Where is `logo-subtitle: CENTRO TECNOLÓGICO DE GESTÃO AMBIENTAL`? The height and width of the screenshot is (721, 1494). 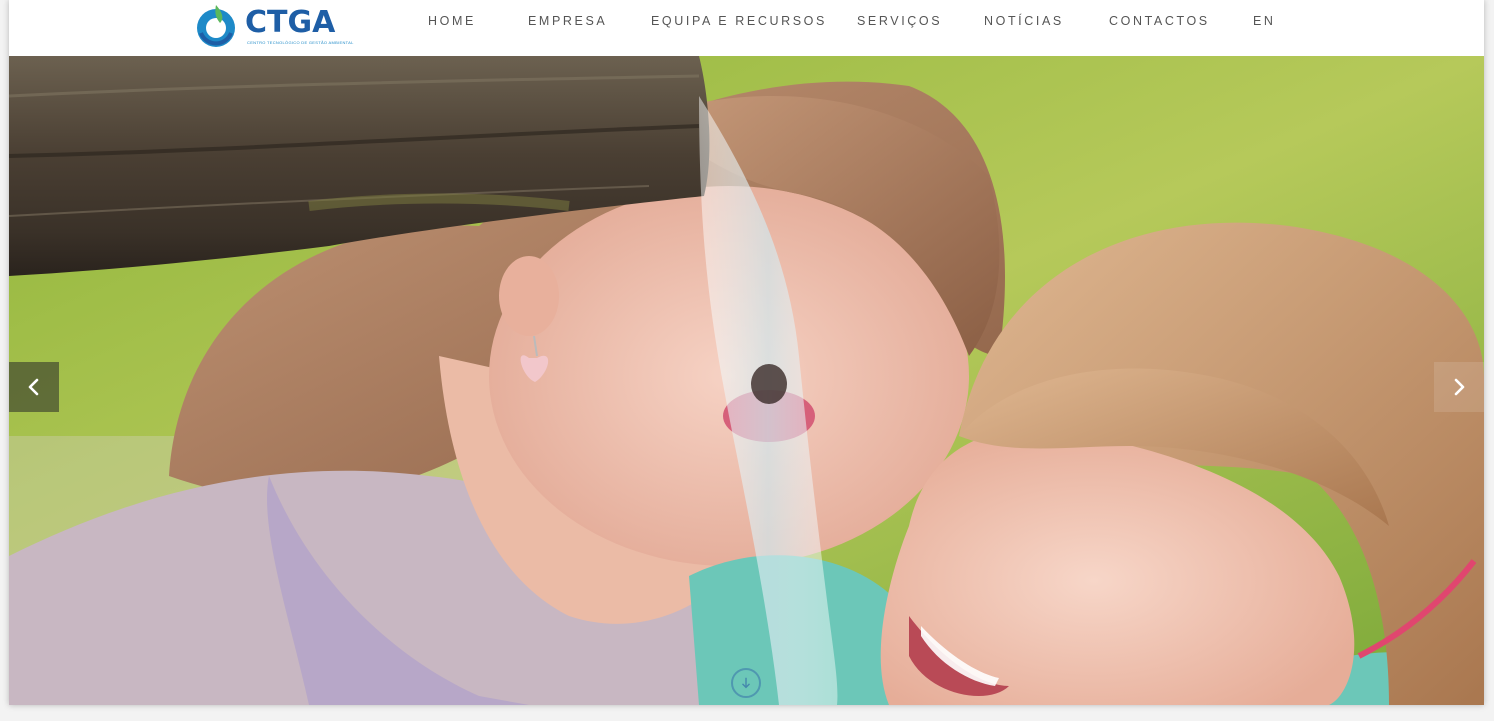
logo-subtitle: CENTRO TECNOLÓGICO DE GESTÃO AMBIENTAL is located at coordinates (300, 42).